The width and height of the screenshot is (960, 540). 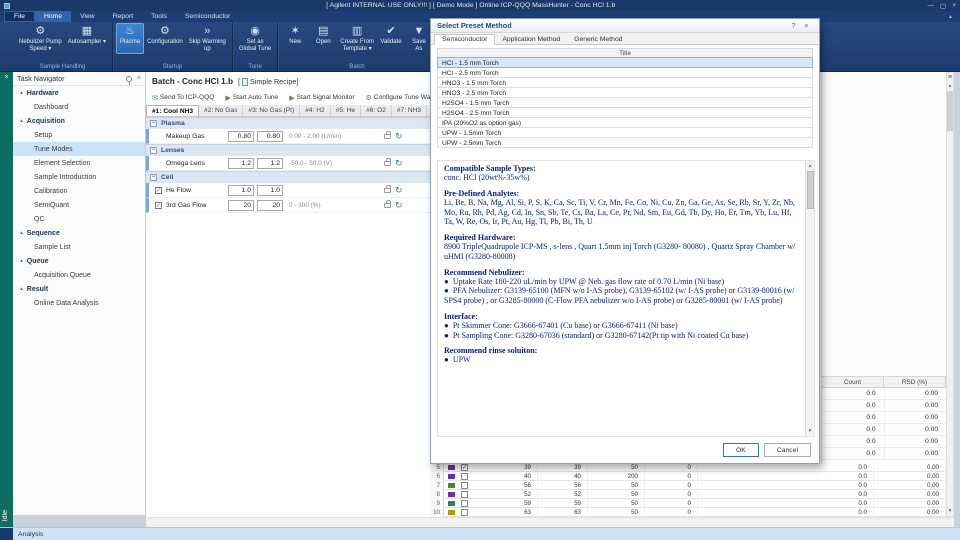 I want to click on sidebar-item: ▴ Element Selection, so click(x=79, y=163).